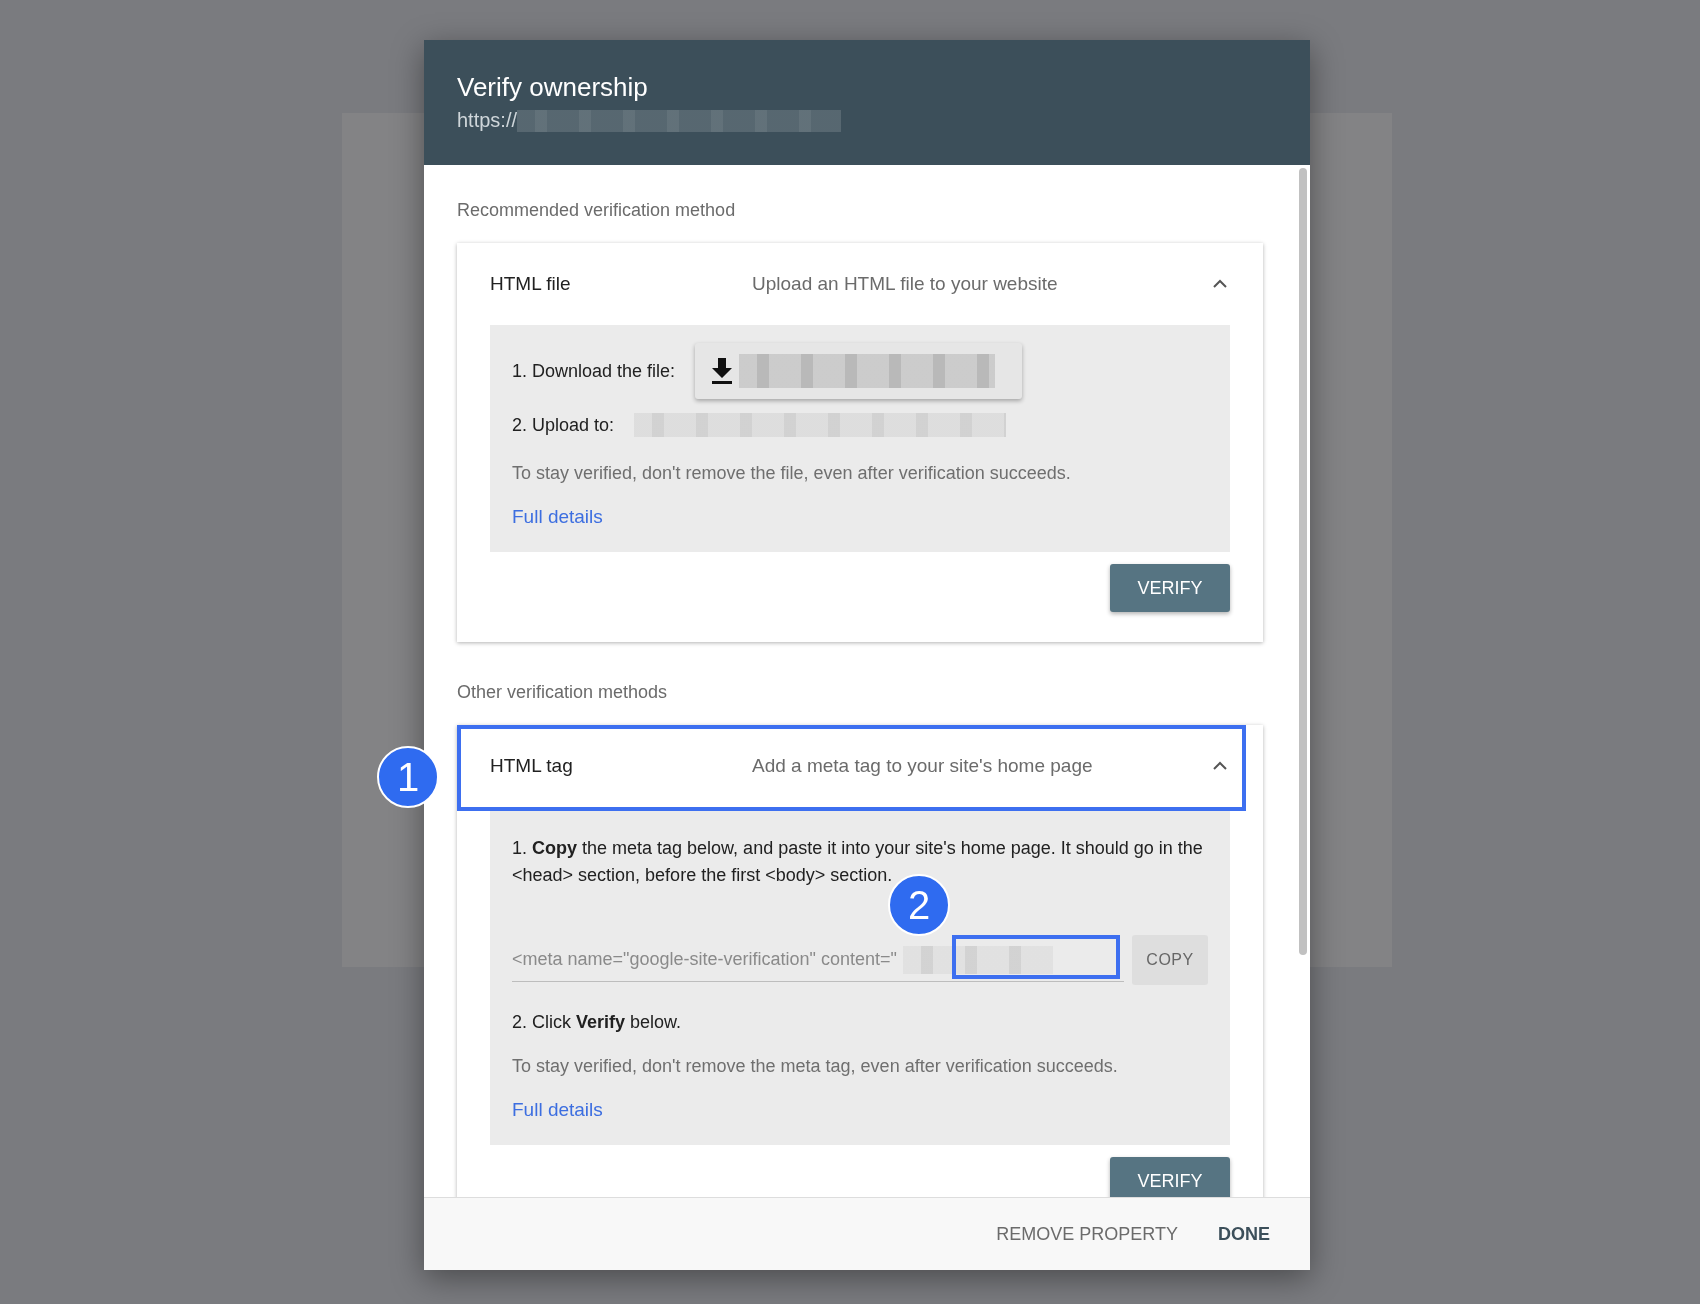 This screenshot has width=1700, height=1304. Describe the element at coordinates (563, 425) in the screenshot. I see `step-text: 2. Upload to:` at that location.